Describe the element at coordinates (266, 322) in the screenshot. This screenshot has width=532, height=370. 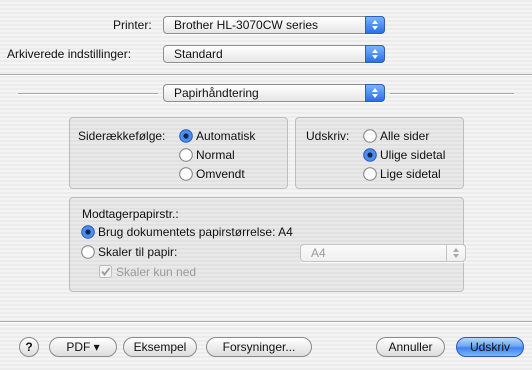
I see `bottom-separator` at that location.